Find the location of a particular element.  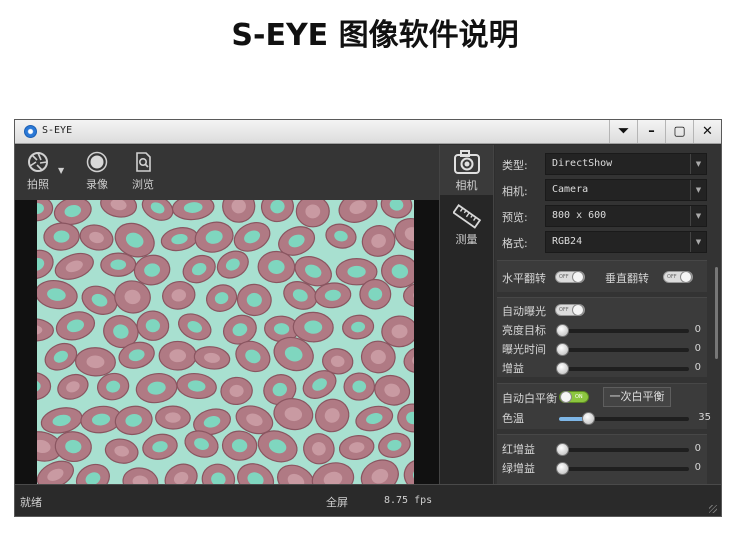

title-bar: S-EYE ⏷ – ▢ ✕ is located at coordinates (368, 132).